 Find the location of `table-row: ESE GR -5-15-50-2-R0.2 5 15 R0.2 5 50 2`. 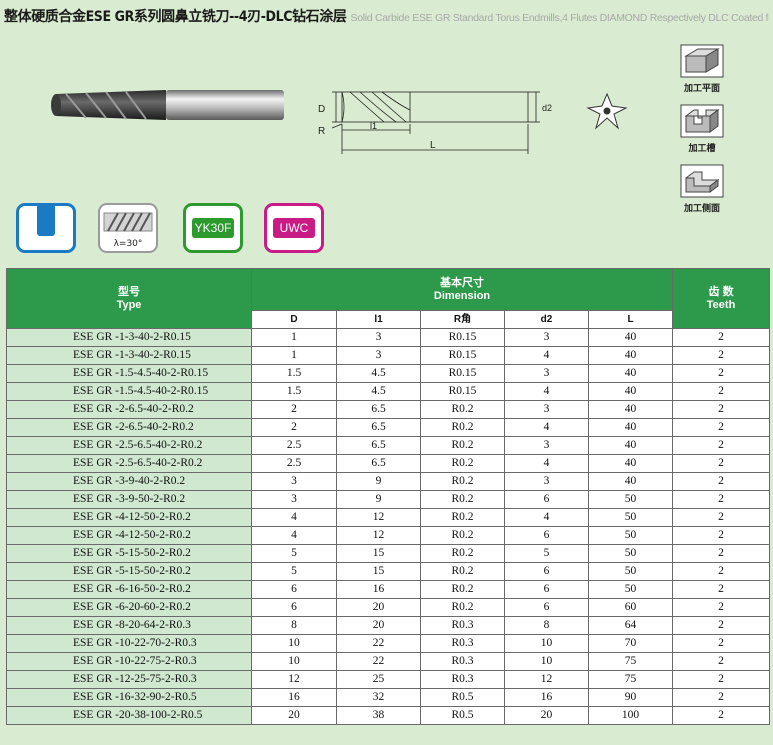

table-row: ESE GR -5-15-50-2-R0.2 5 15 R0.2 5 50 2 is located at coordinates (388, 553).